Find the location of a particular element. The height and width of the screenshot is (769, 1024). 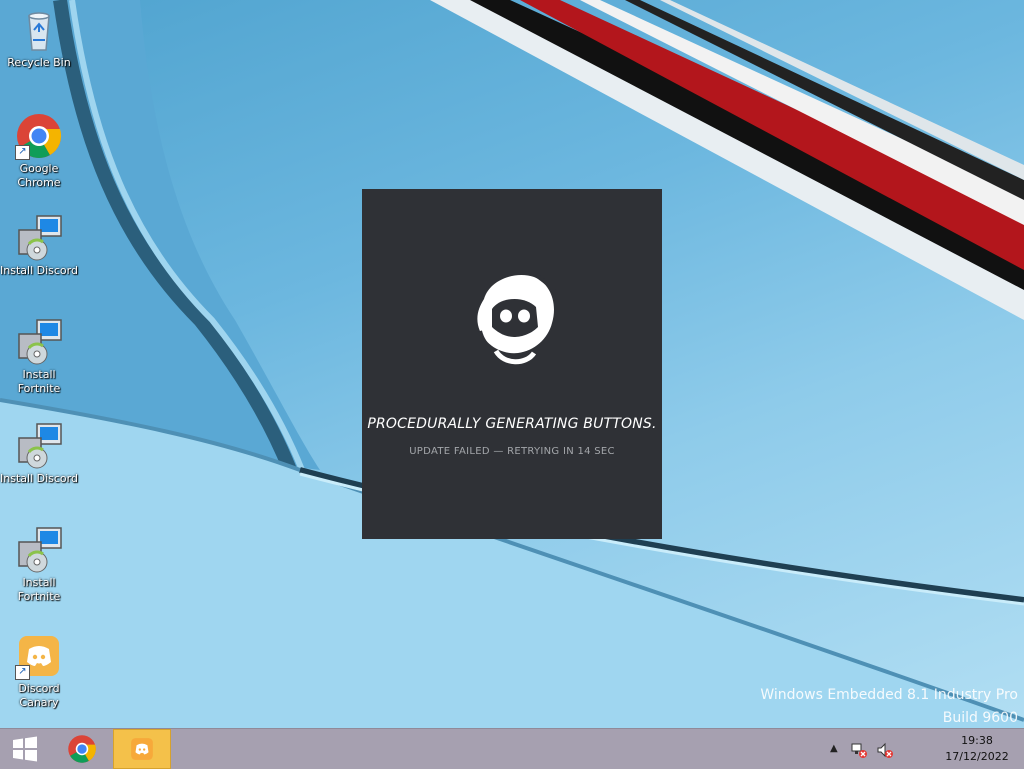

start-button is located at coordinates (25, 749).